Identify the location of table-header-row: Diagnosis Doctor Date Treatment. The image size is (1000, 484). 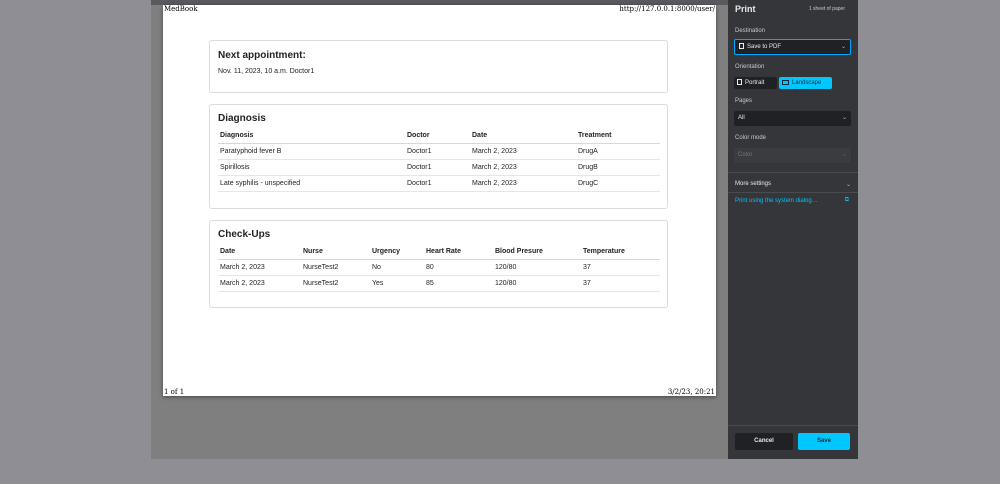
(439, 136).